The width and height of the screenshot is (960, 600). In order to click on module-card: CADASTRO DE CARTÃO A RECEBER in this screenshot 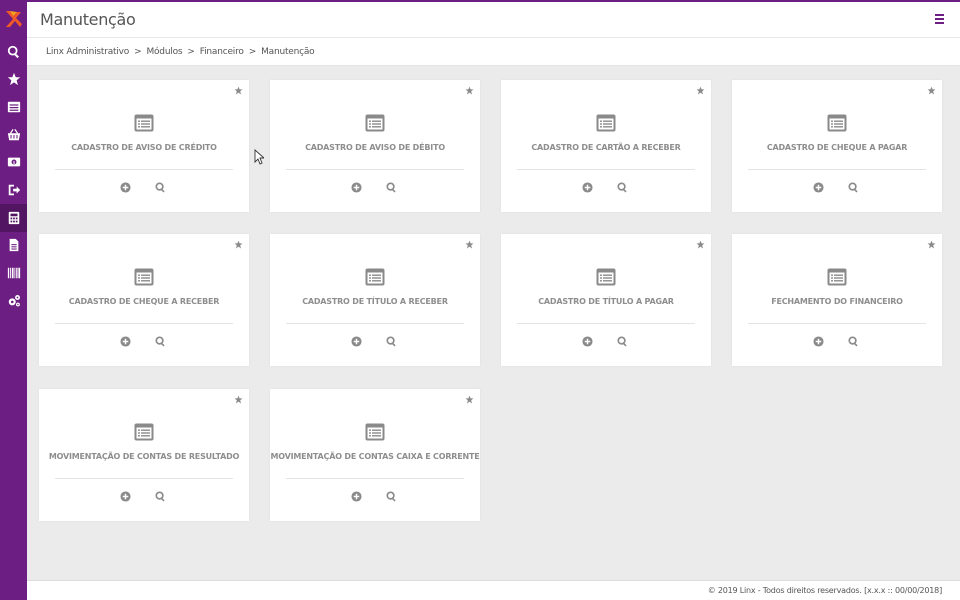, I will do `click(606, 146)`.